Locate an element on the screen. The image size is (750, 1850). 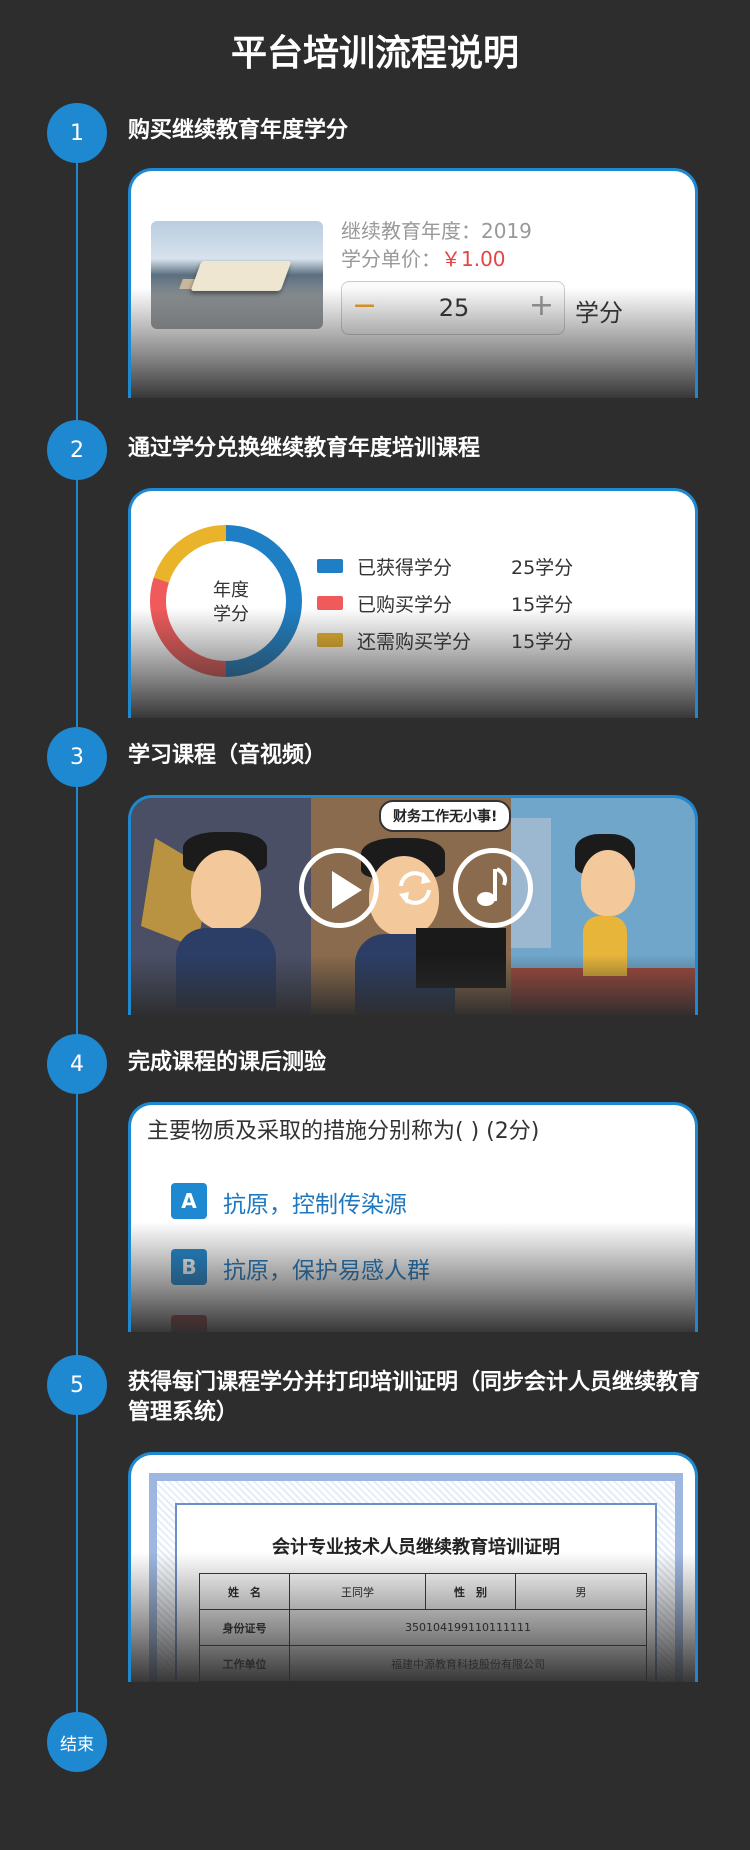
step-5-circle: 5 is located at coordinates (77, 1385).